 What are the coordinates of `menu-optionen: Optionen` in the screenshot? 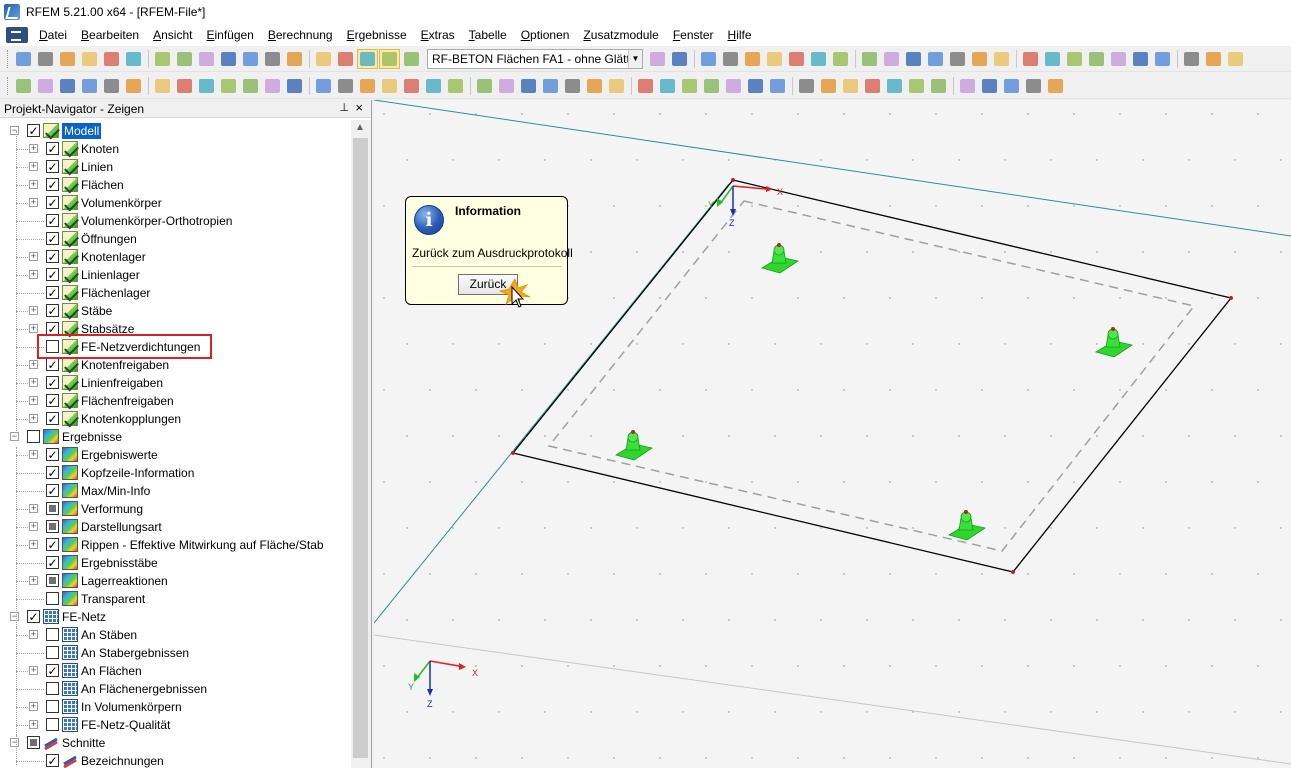 It's located at (545, 35).